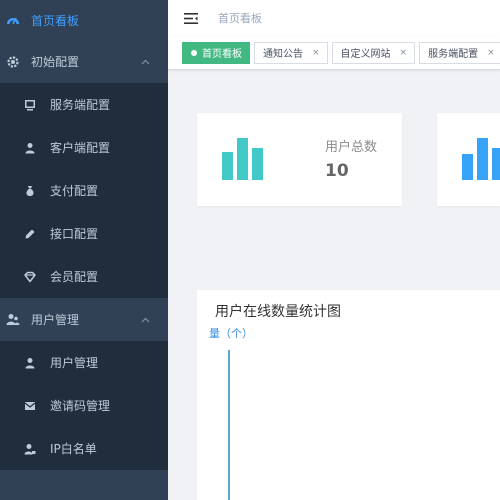 This screenshot has height=500, width=500. Describe the element at coordinates (84, 61) in the screenshot. I see `sidebar-group-initial-config: 初始配置` at that location.